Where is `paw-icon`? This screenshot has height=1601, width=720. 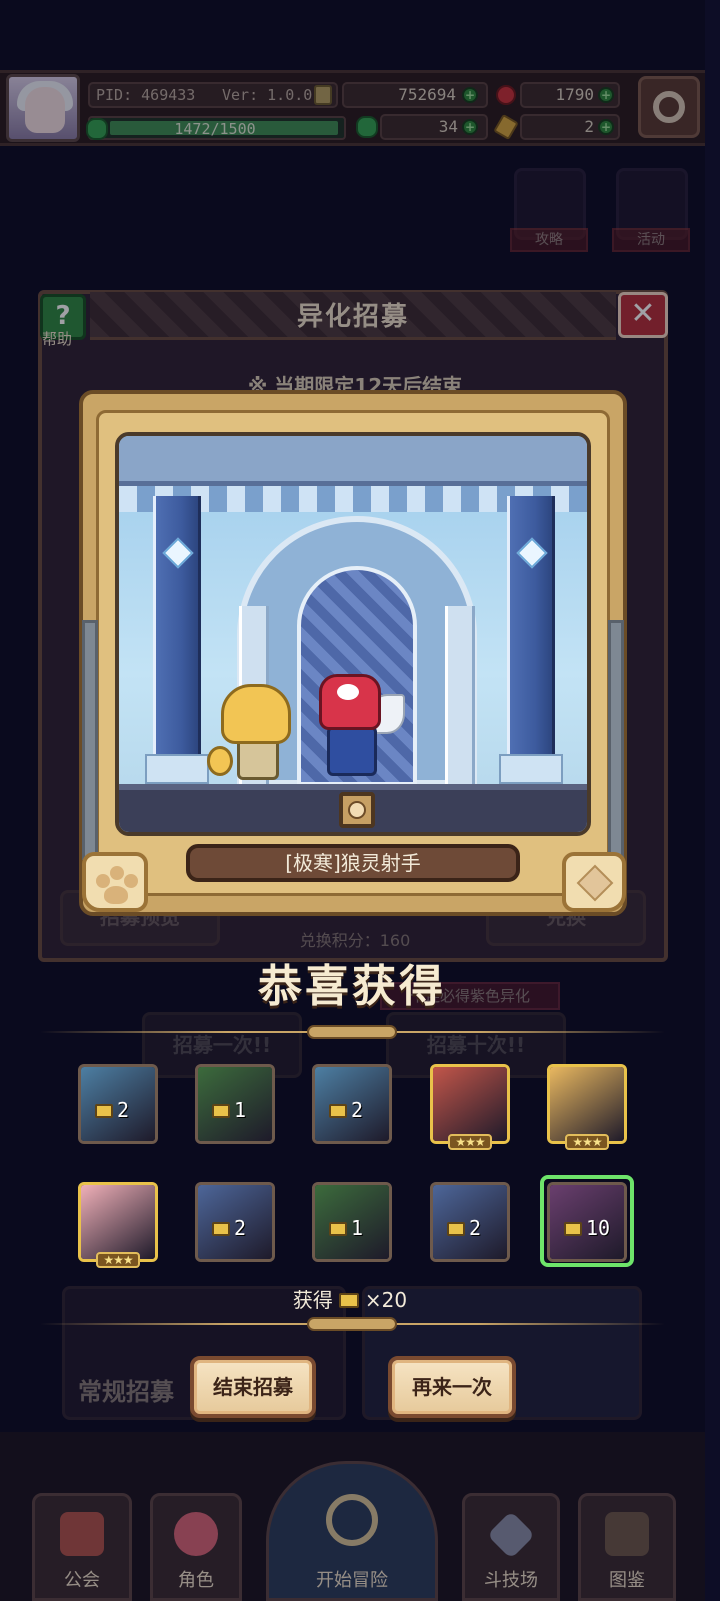
paw-icon is located at coordinates (115, 882).